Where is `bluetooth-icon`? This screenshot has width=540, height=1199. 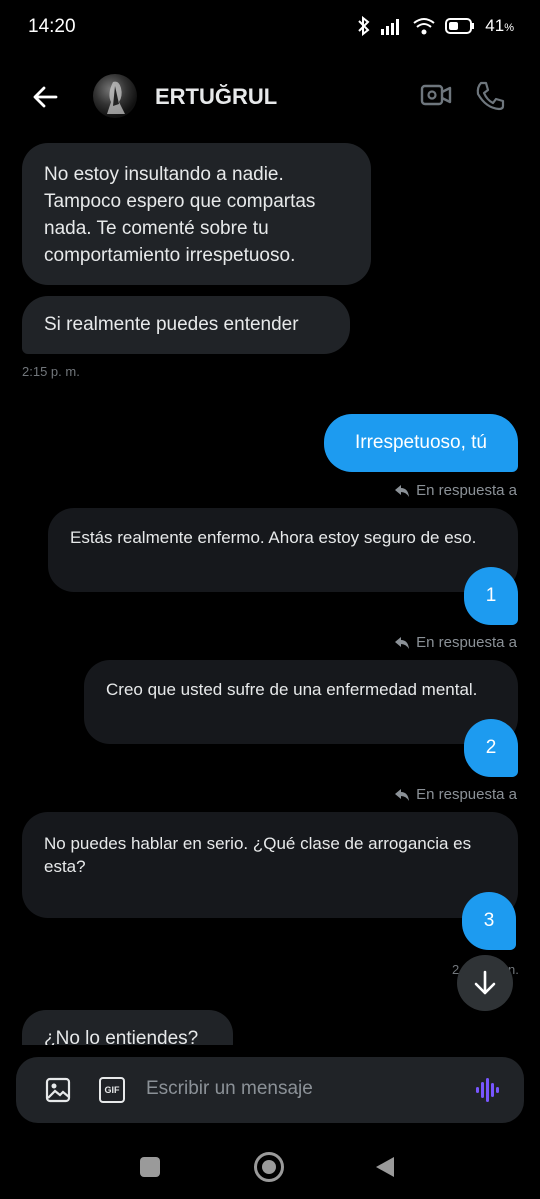 bluetooth-icon is located at coordinates (364, 26).